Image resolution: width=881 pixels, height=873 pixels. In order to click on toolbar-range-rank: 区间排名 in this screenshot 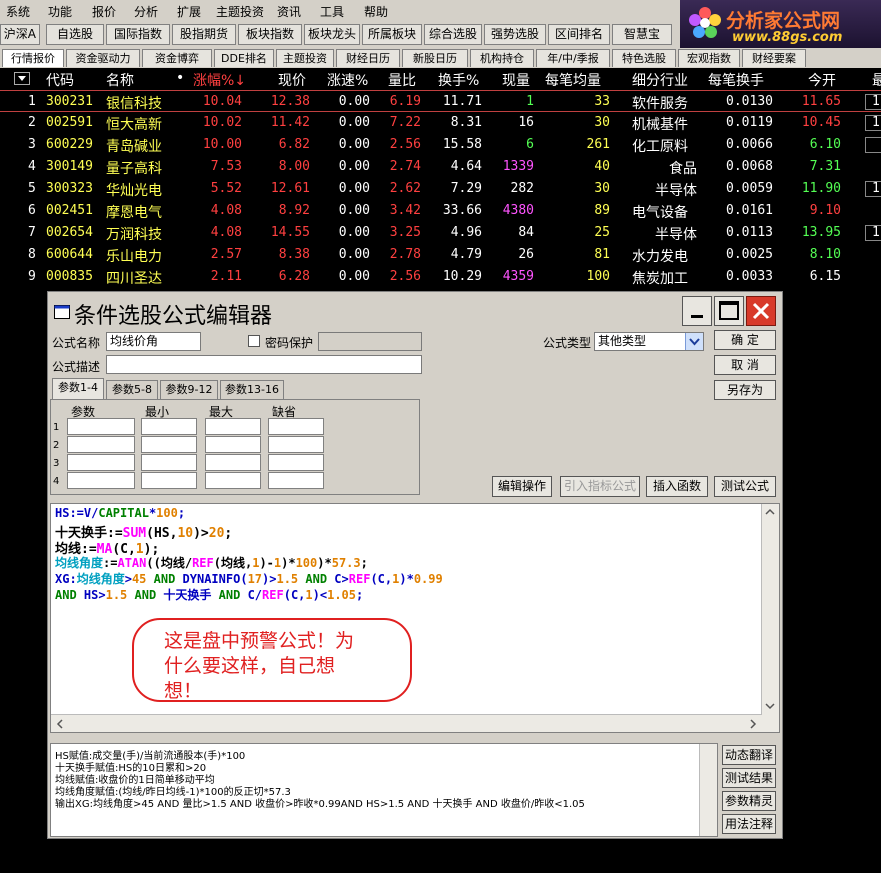, I will do `click(579, 34)`.